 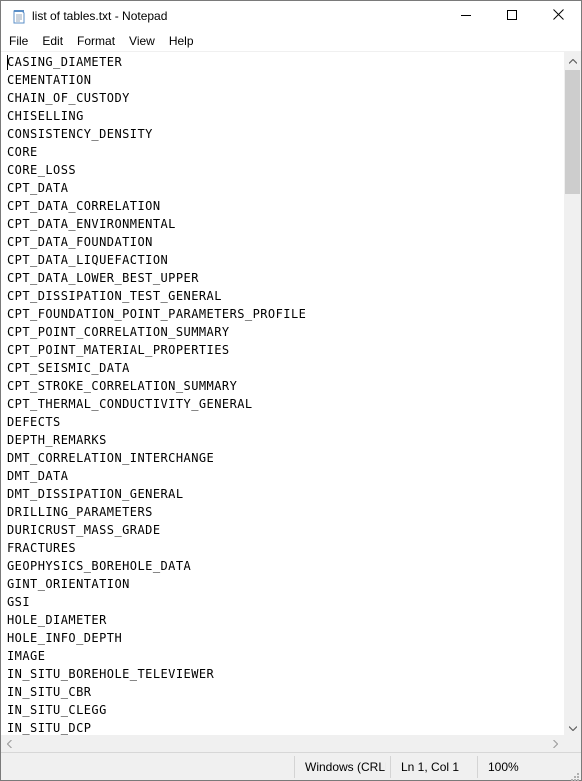 What do you see at coordinates (111, 458) in the screenshot?
I see `text-line: DMT_CORRELATION_INTERCHANGE` at bounding box center [111, 458].